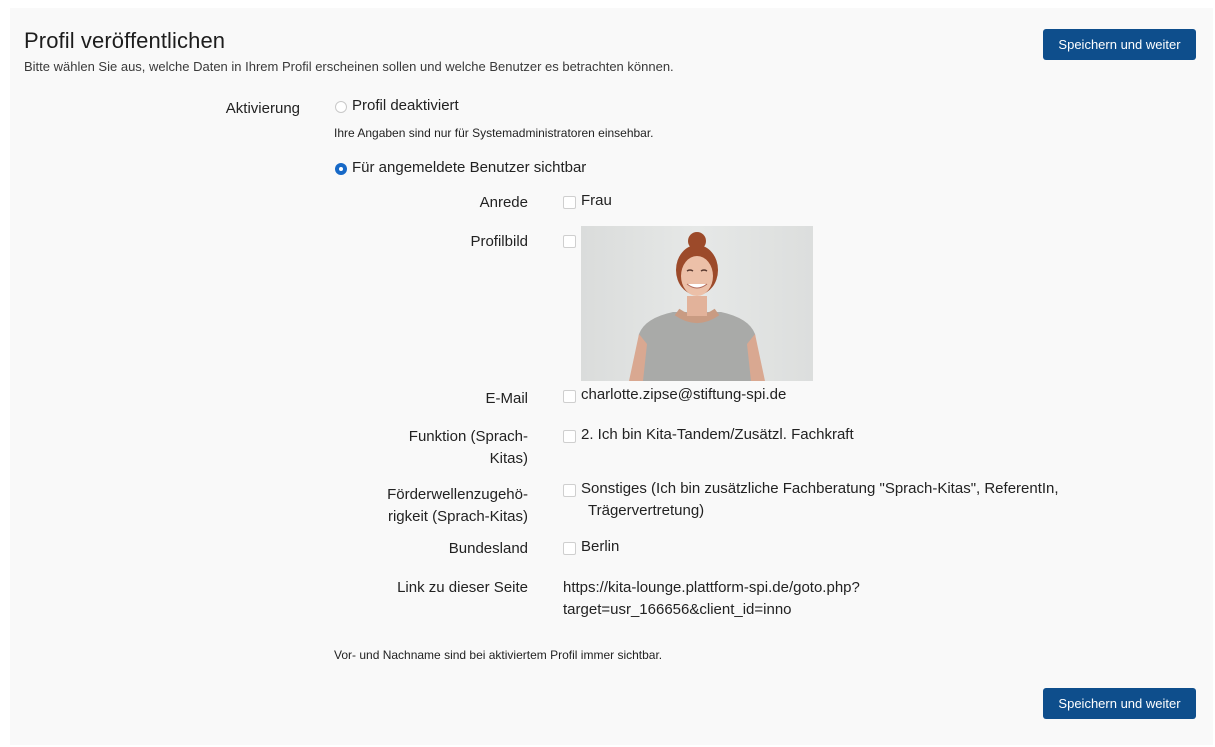  I want to click on link-label: Link zu dieser Seite, so click(462, 587).